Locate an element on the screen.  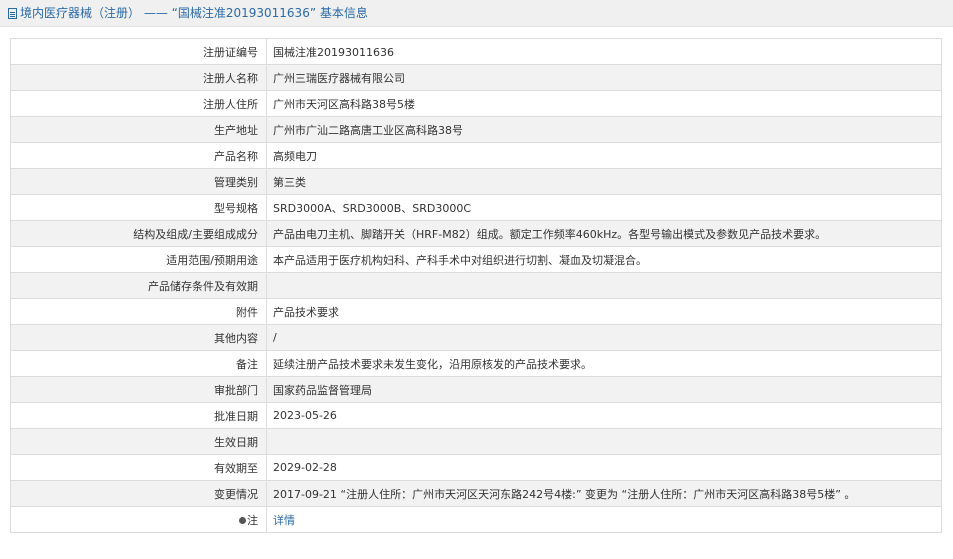
note-label: 注 is located at coordinates (252, 520).